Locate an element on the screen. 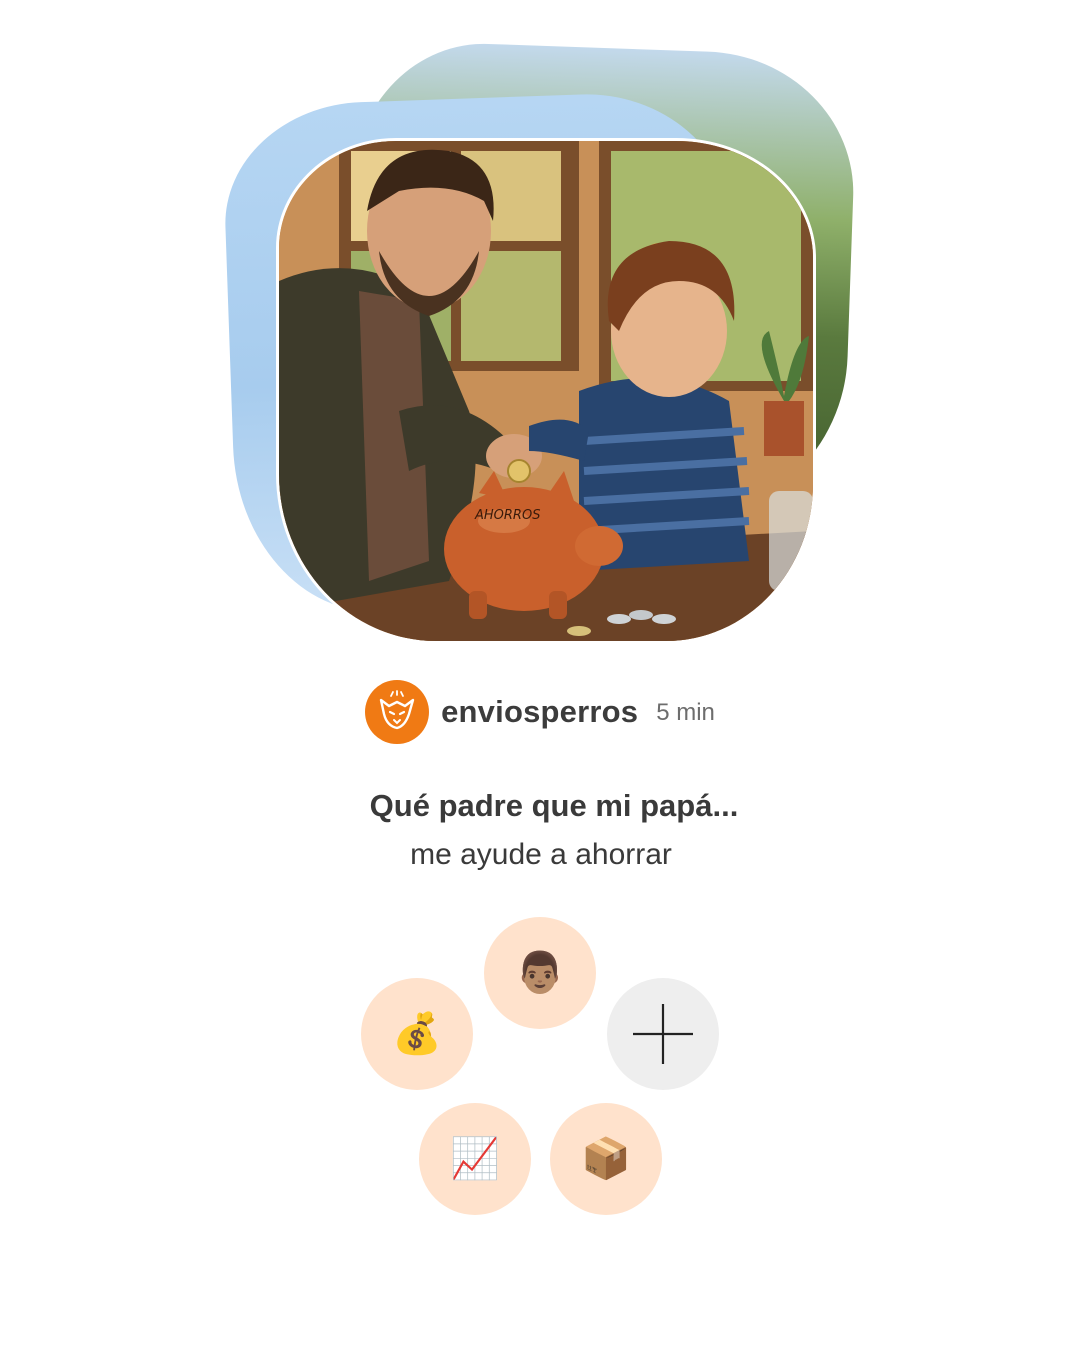 The image size is (1080, 1350). reaction-money-bag: 💰 is located at coordinates (417, 1034).